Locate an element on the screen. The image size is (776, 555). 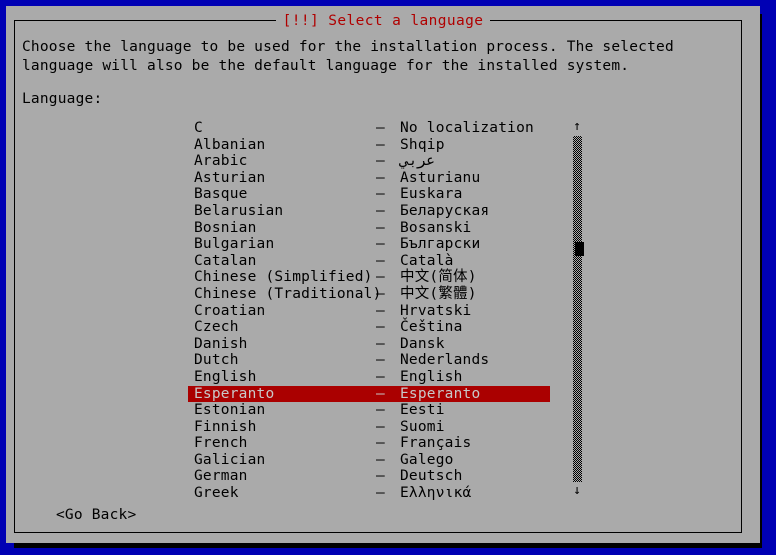
language-name-native: Čeština is located at coordinates (431, 327).